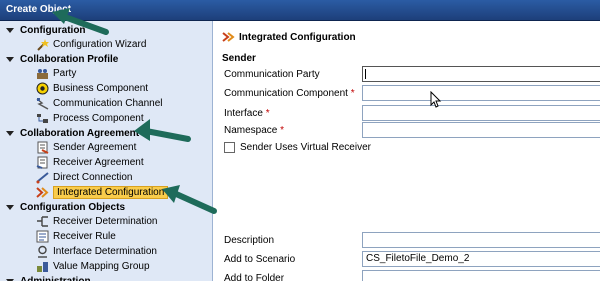  Describe the element at coordinates (100, 44) in the screenshot. I see `tree-item-label: Configuration Wizard` at that location.